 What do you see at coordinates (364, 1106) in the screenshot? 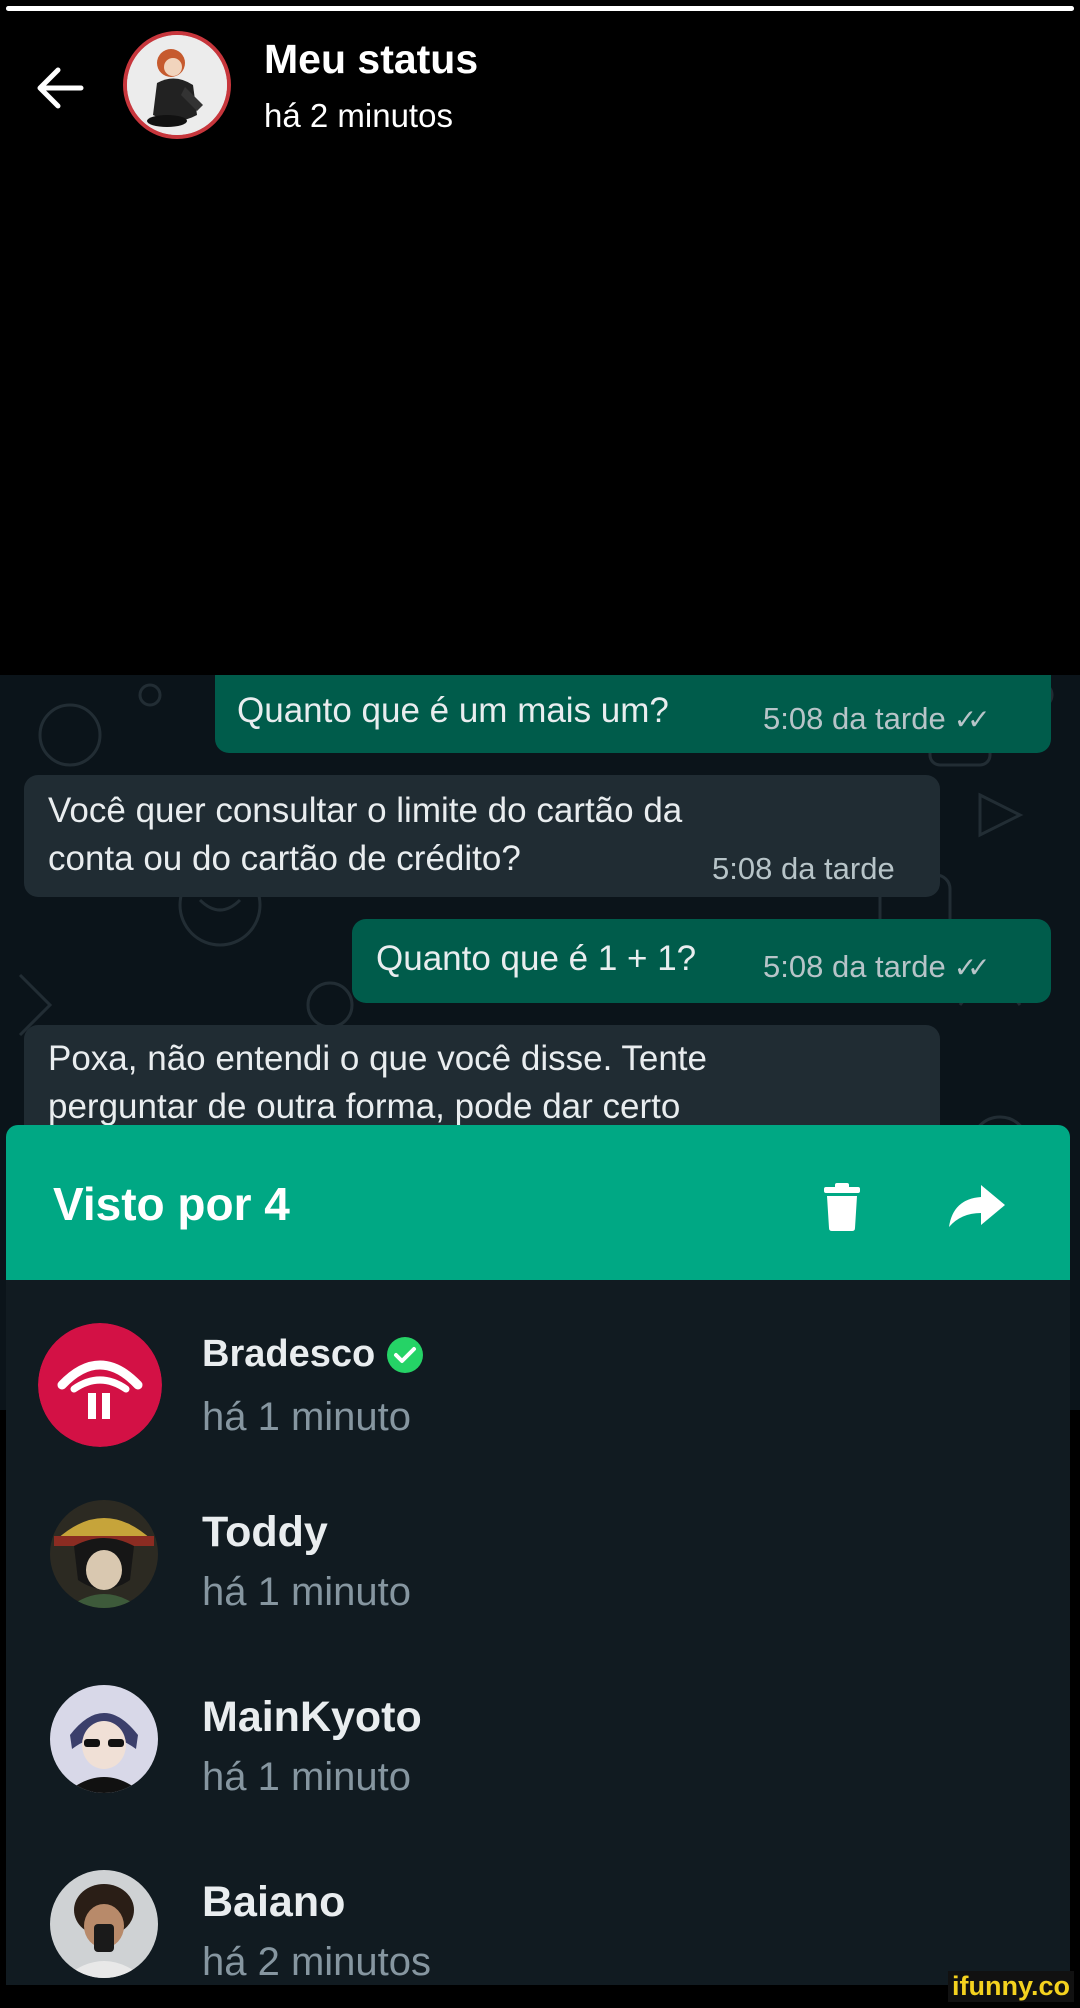
I see `message-text-line2: perguntar de outra forma, pode dar certo` at bounding box center [364, 1106].